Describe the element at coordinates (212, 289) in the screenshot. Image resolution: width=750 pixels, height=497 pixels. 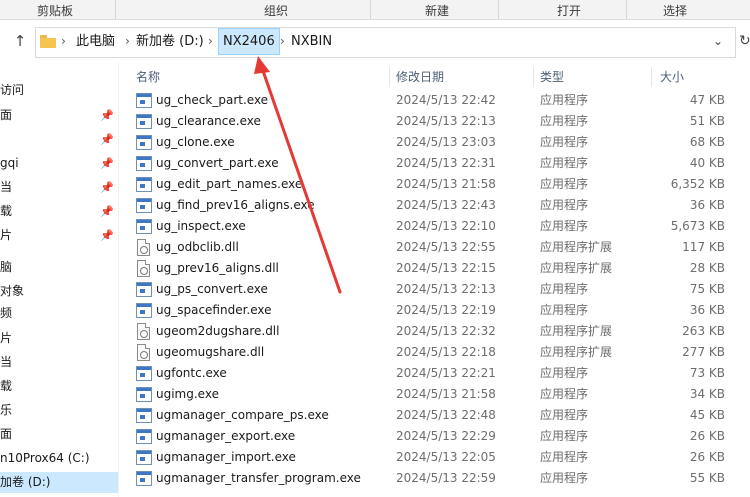
I see `file-name: ug_ps_convert.exe` at that location.